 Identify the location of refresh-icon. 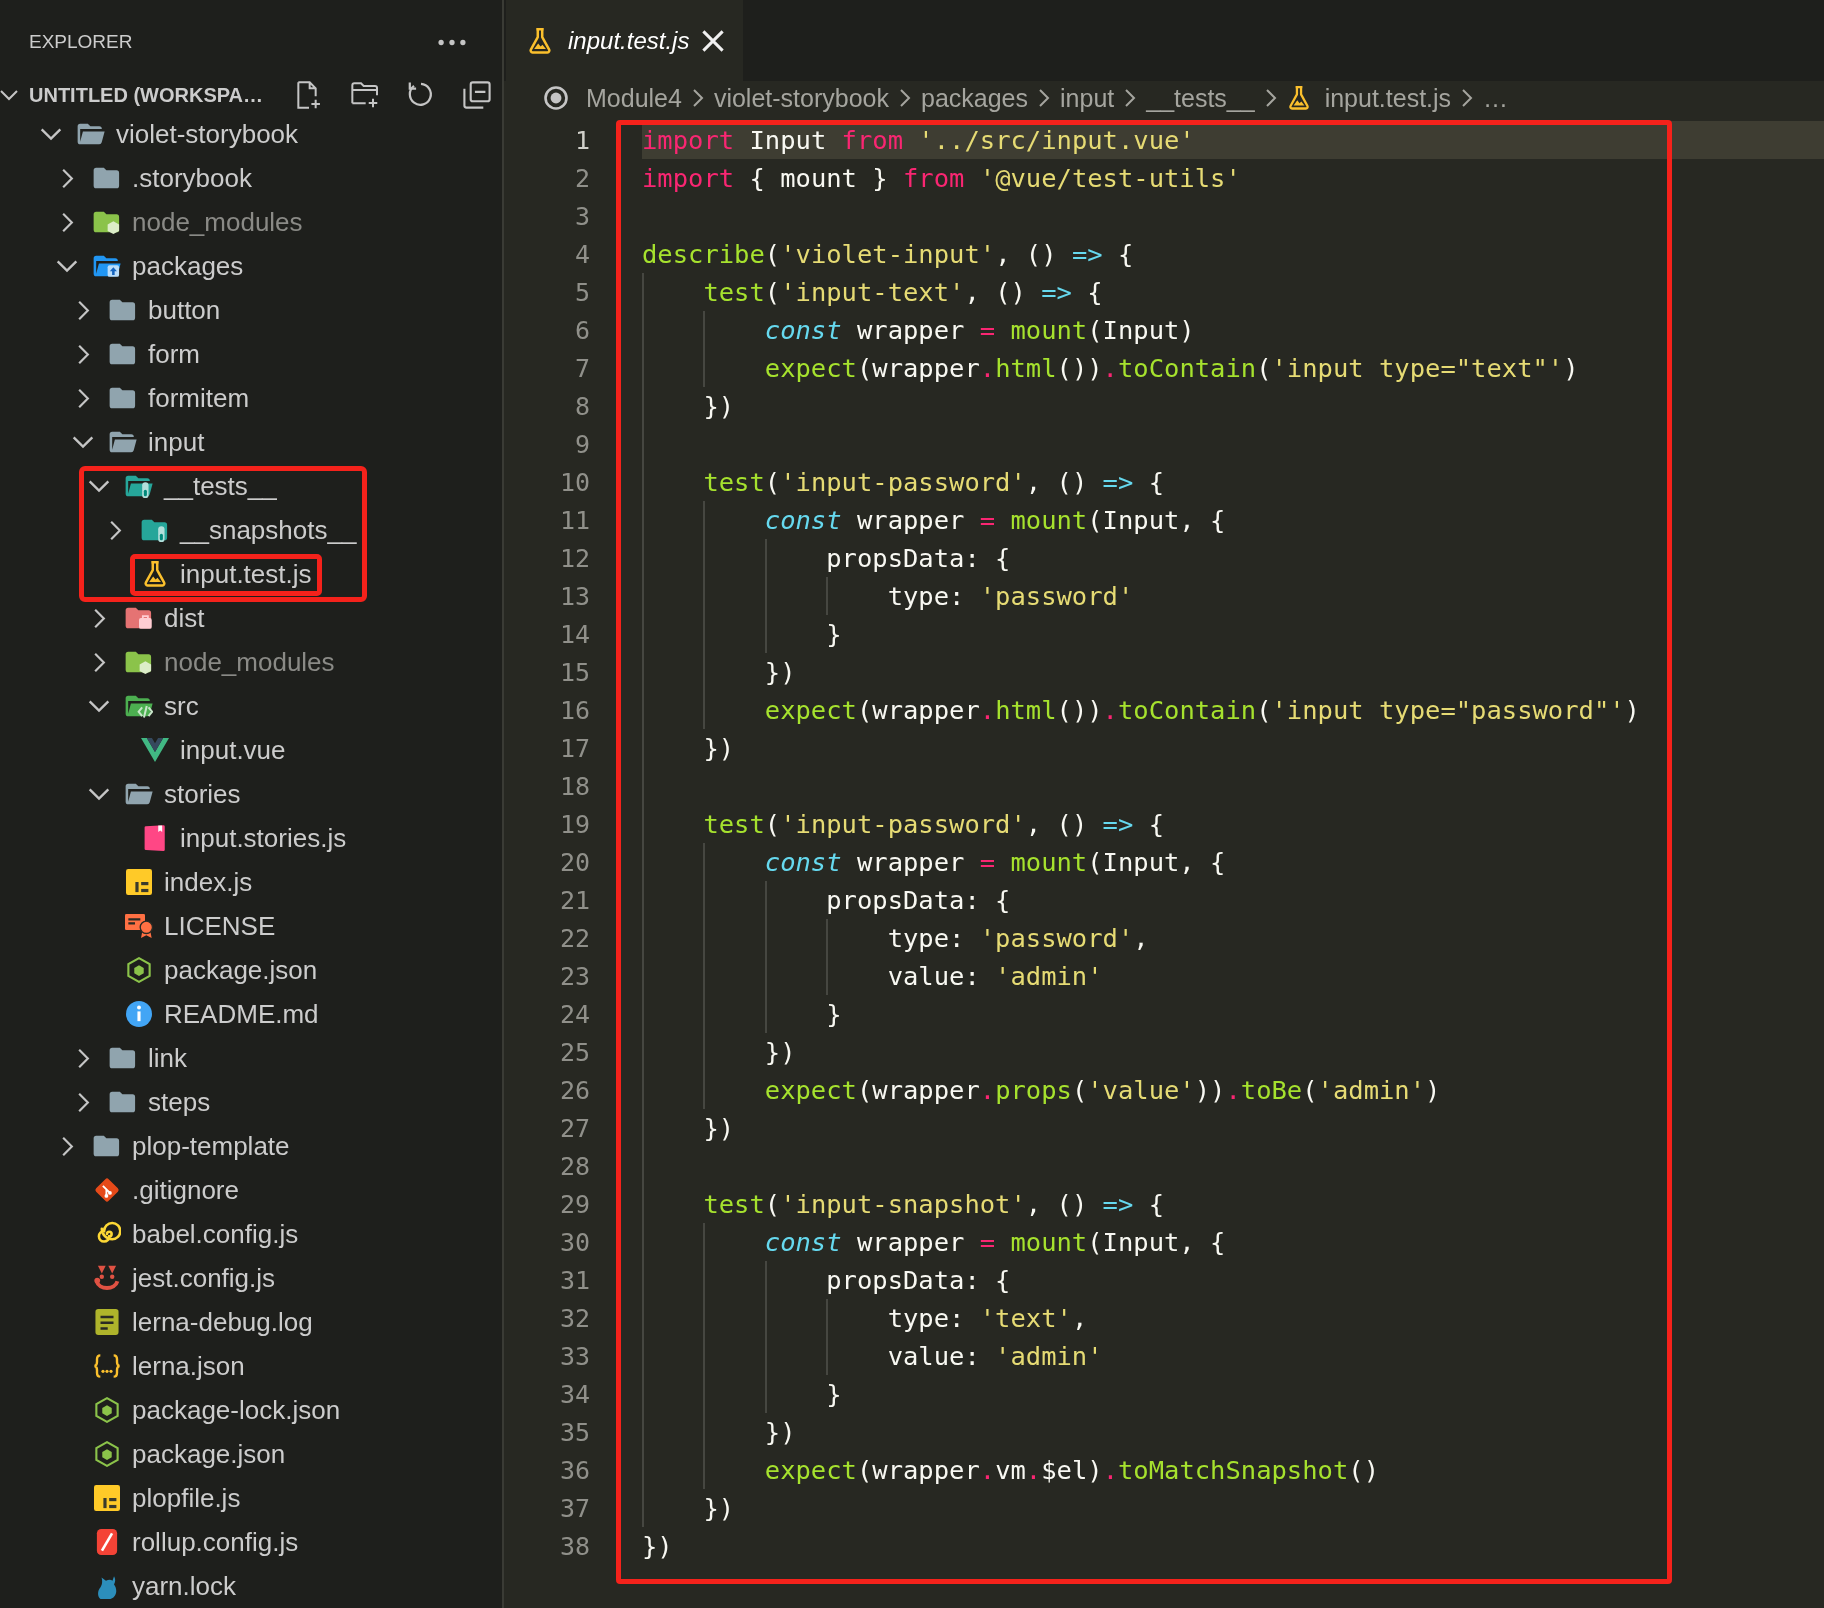
(421, 95).